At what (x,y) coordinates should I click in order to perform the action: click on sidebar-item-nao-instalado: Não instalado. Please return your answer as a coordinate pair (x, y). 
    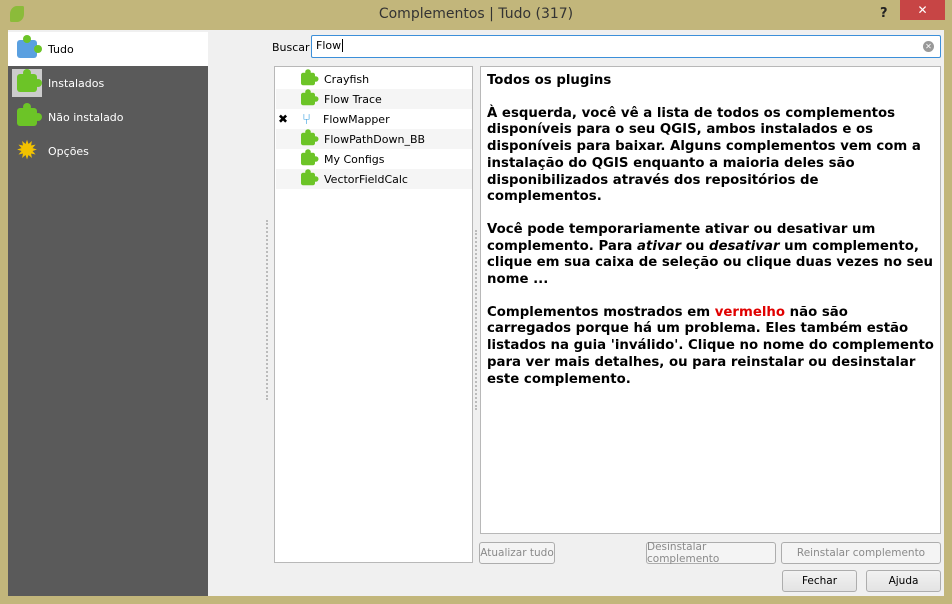
    Looking at the image, I should click on (108, 117).